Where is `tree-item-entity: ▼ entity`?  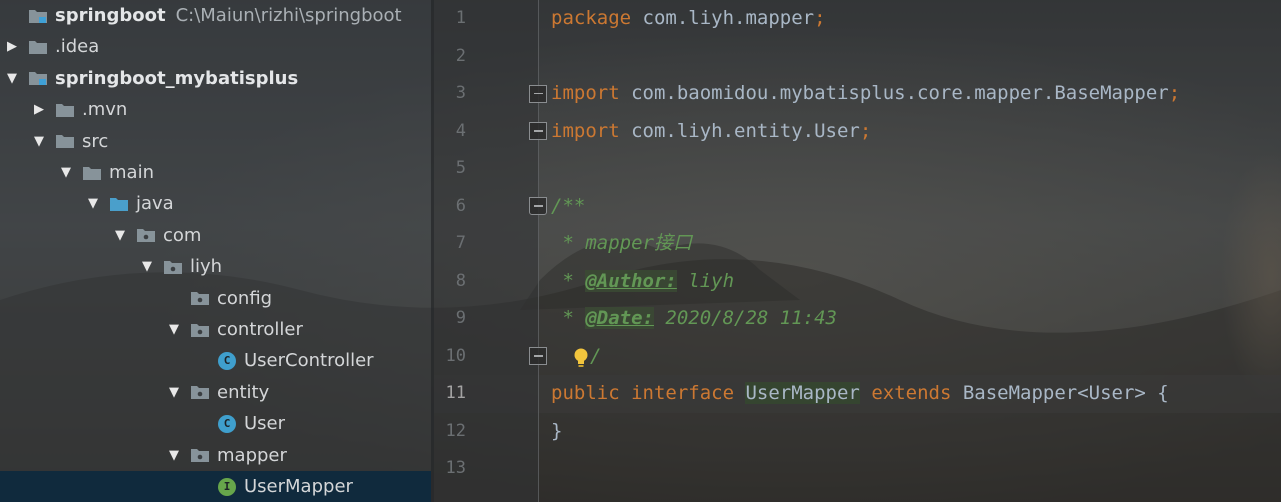
tree-item-entity: ▼ entity is located at coordinates (215, 392).